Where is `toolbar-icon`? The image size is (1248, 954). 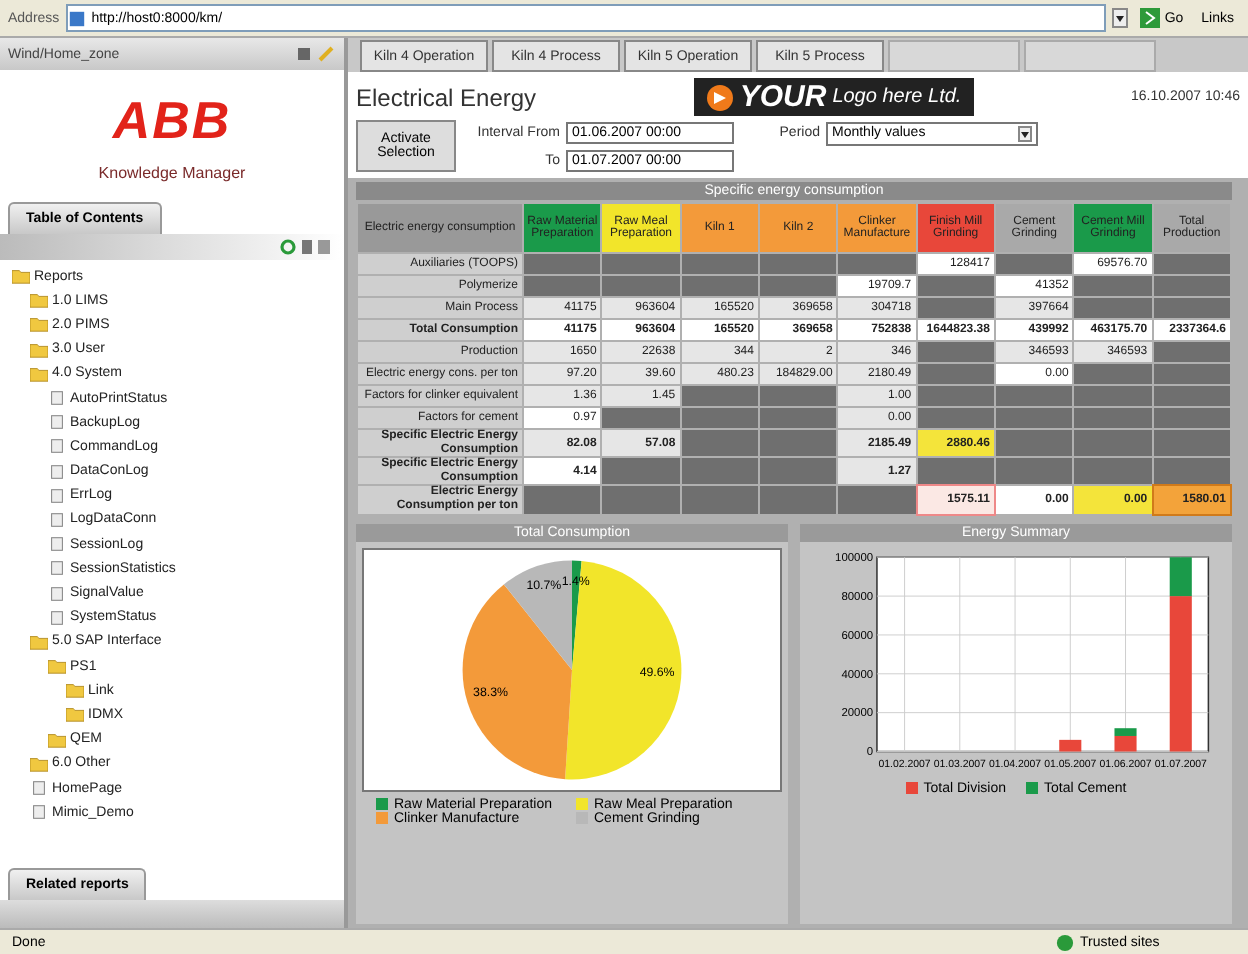
toolbar-icon is located at coordinates (316, 54).